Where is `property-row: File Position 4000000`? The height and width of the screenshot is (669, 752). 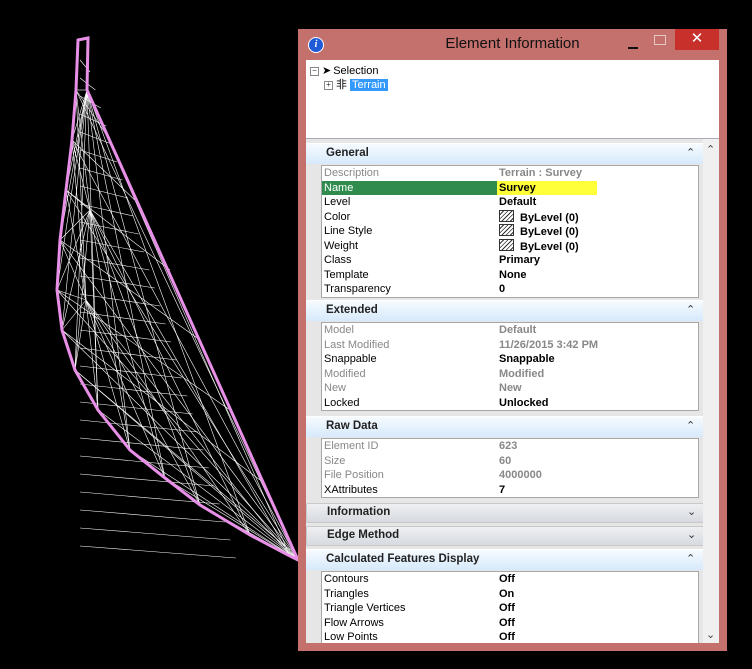
property-row: File Position 4000000 is located at coordinates (510, 475).